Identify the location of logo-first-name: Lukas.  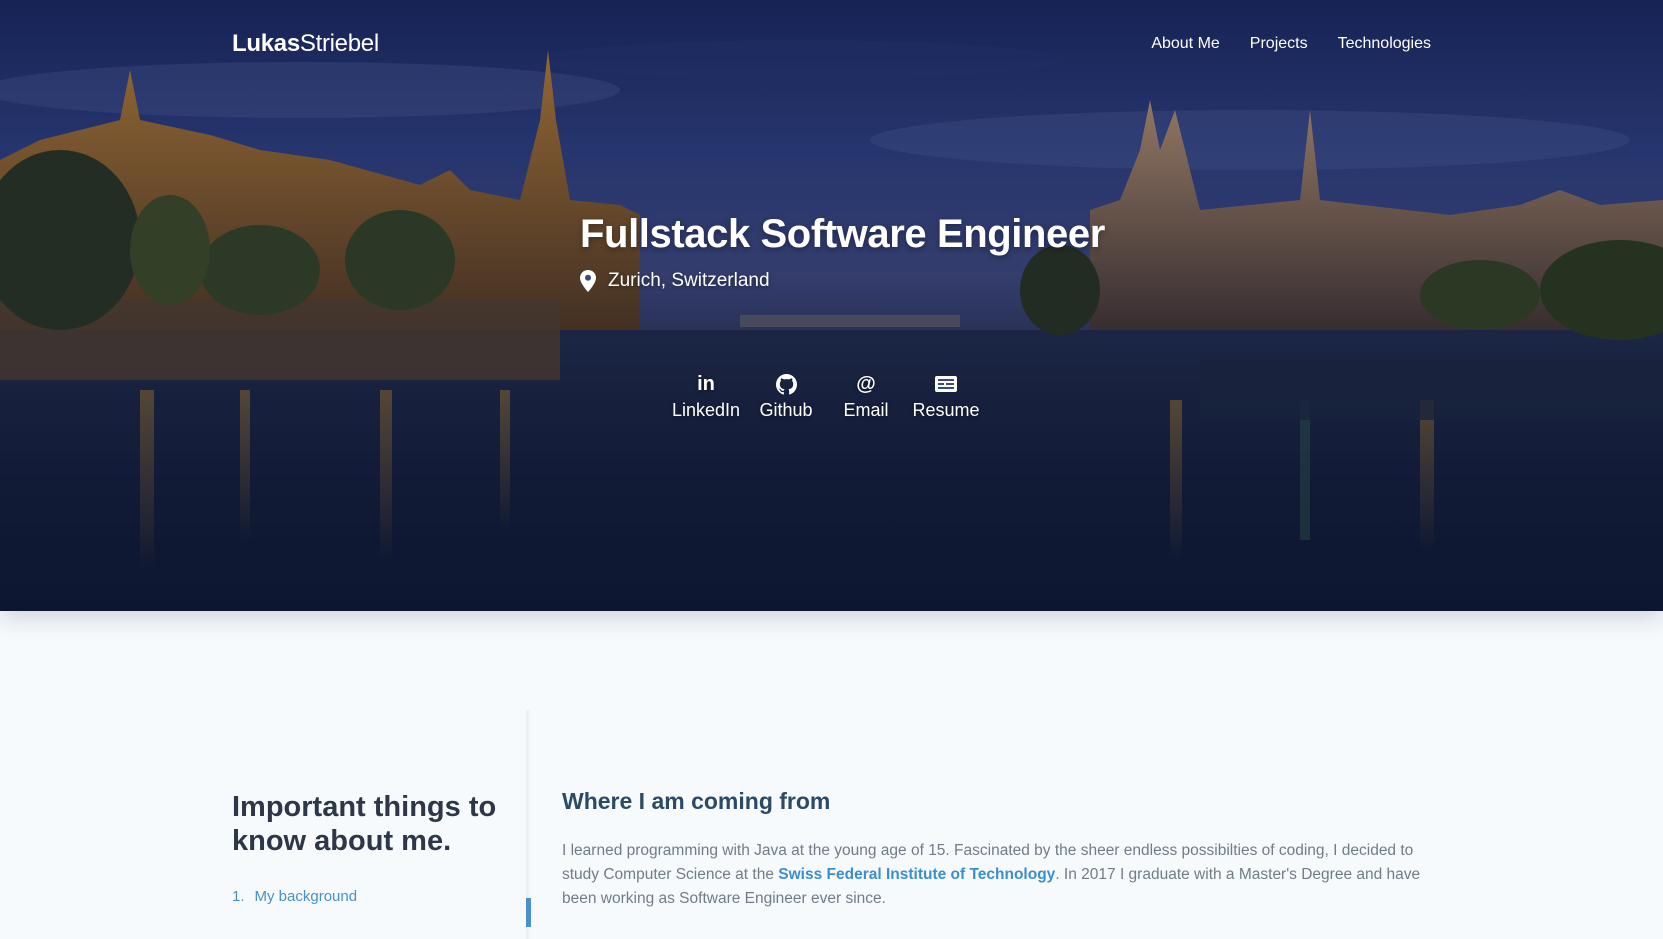
(266, 43).